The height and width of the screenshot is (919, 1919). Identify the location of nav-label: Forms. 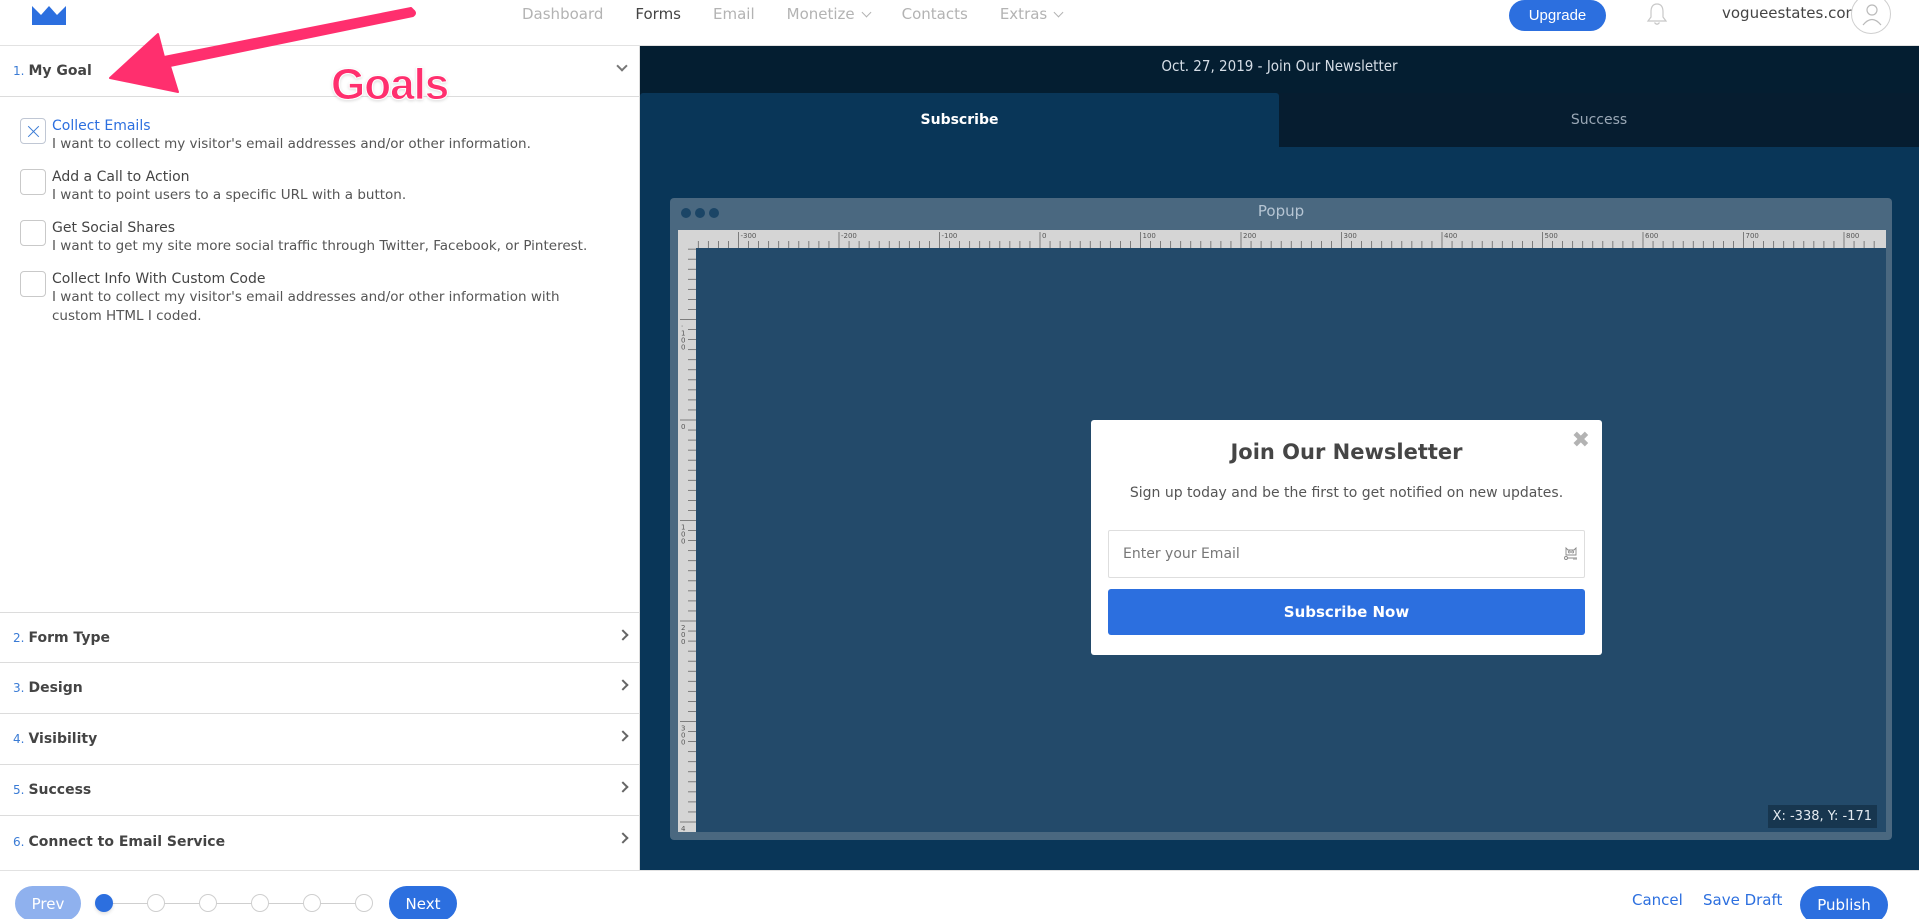
(658, 14).